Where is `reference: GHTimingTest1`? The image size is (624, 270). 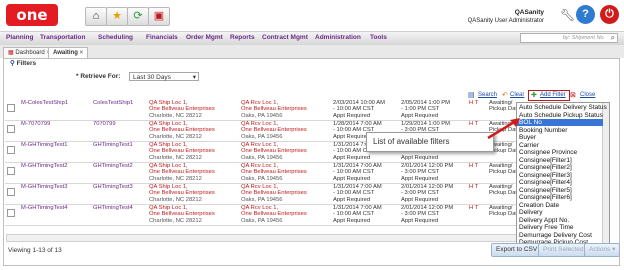
reference: GHTimingTest1 is located at coordinates (113, 145).